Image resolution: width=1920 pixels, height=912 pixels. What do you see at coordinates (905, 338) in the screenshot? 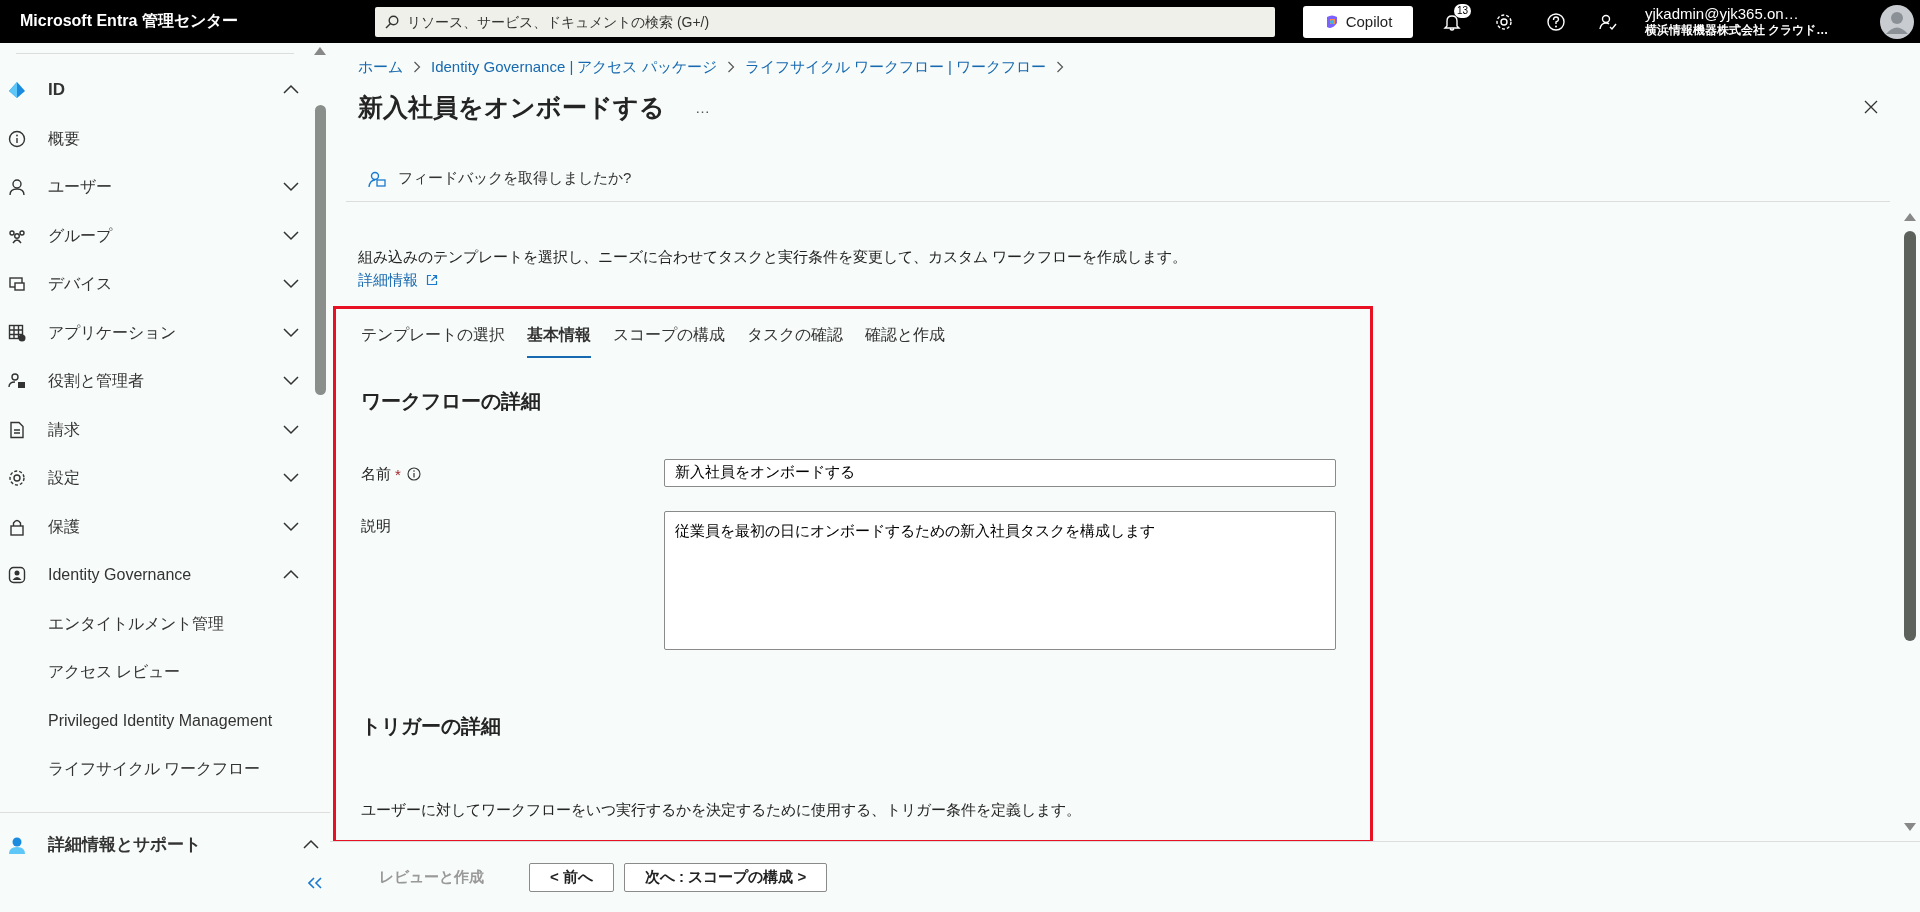
I see `tab: 確認と作成` at bounding box center [905, 338].